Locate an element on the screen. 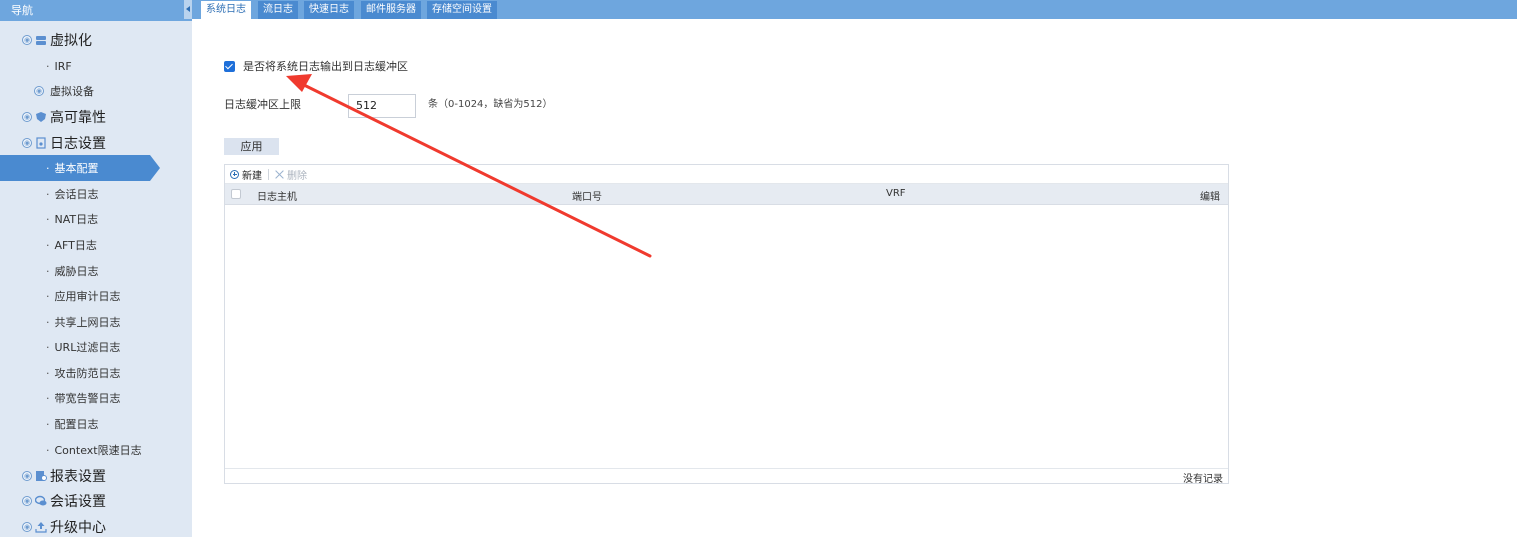  column-header-vrf: VRF is located at coordinates (896, 193).